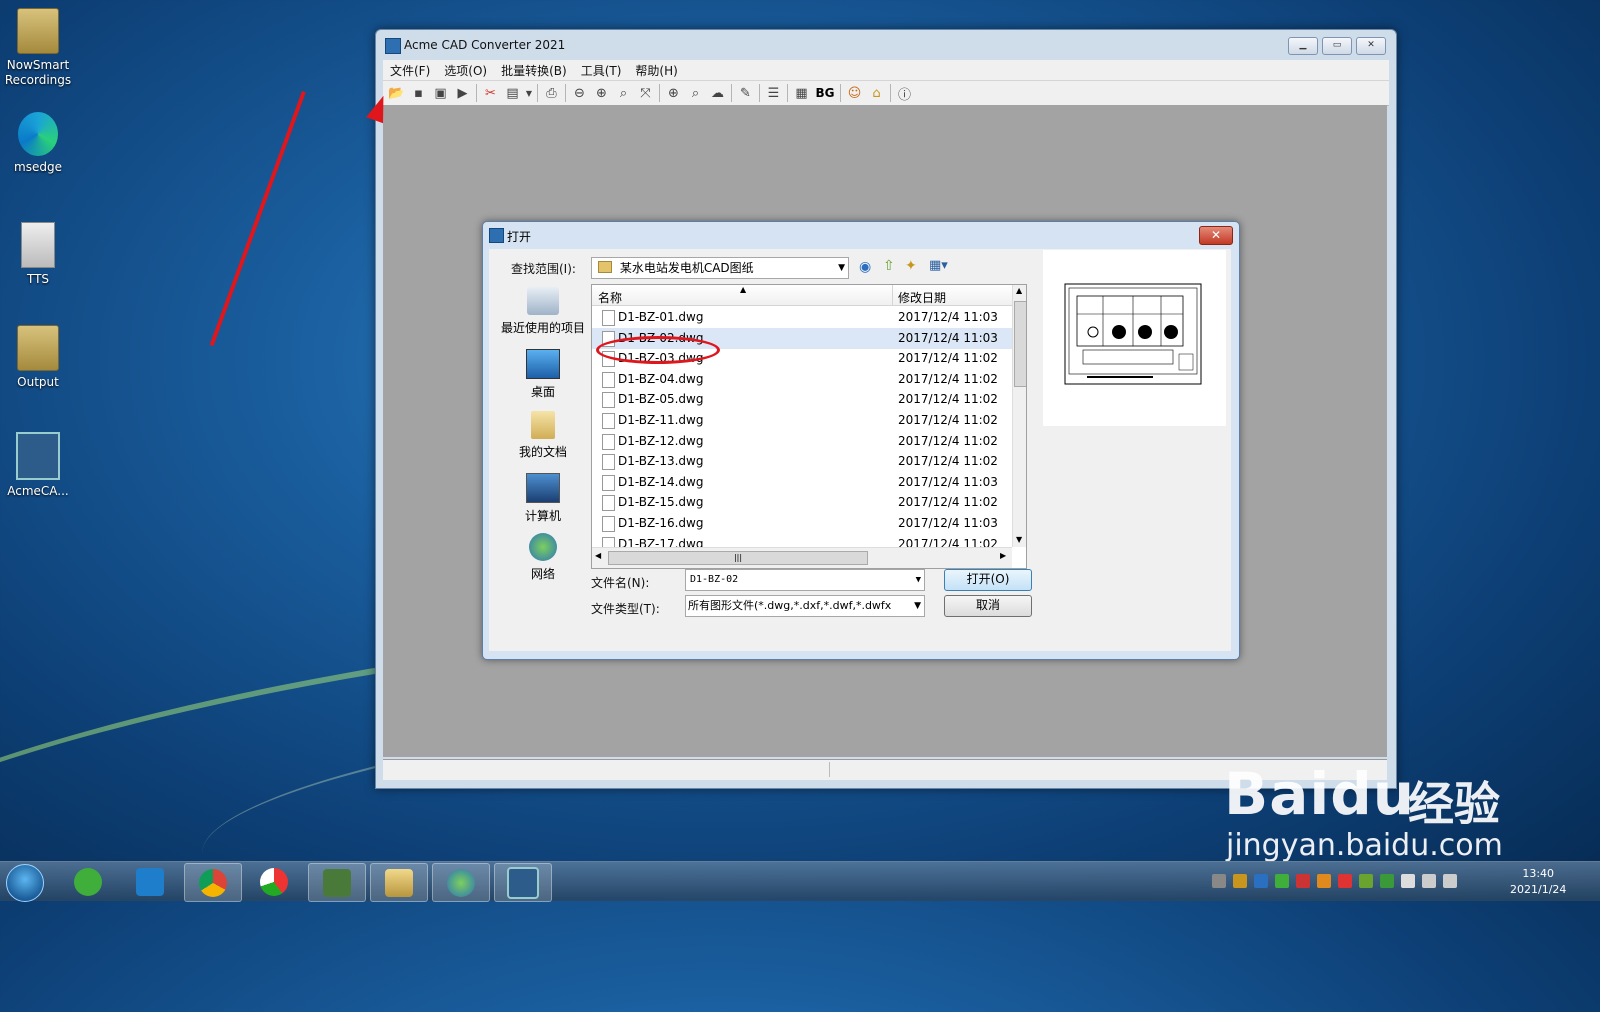 This screenshot has height=1012, width=1600. What do you see at coordinates (38, 143) in the screenshot?
I see `desktop-icon-msedge: msedge` at bounding box center [38, 143].